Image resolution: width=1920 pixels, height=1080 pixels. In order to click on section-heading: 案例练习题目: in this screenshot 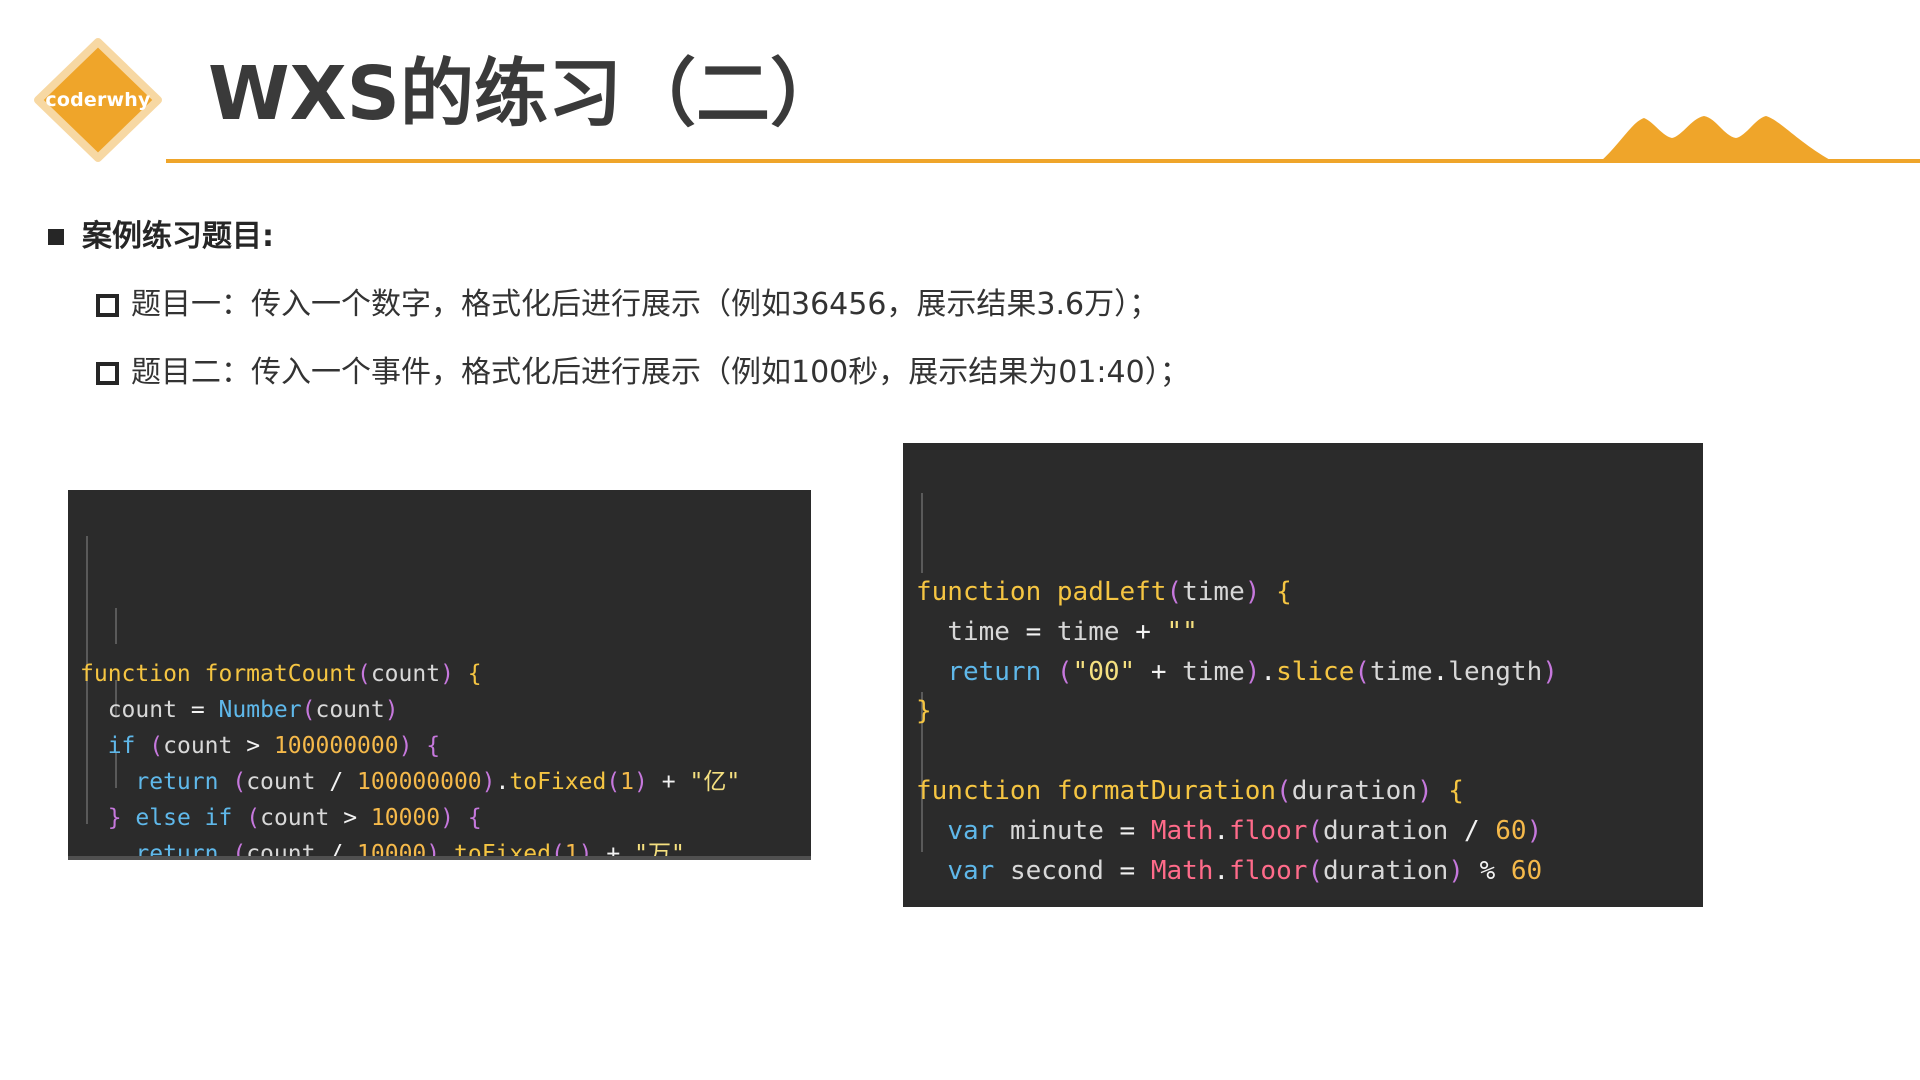, I will do `click(161, 237)`.